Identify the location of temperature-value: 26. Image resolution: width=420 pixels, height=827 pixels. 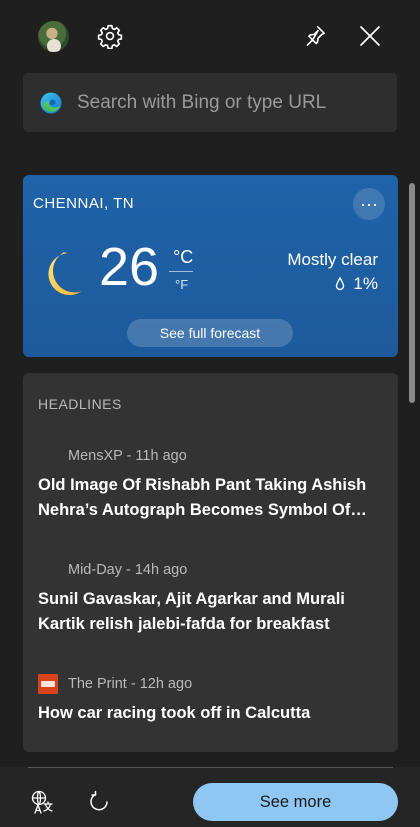
(129, 267).